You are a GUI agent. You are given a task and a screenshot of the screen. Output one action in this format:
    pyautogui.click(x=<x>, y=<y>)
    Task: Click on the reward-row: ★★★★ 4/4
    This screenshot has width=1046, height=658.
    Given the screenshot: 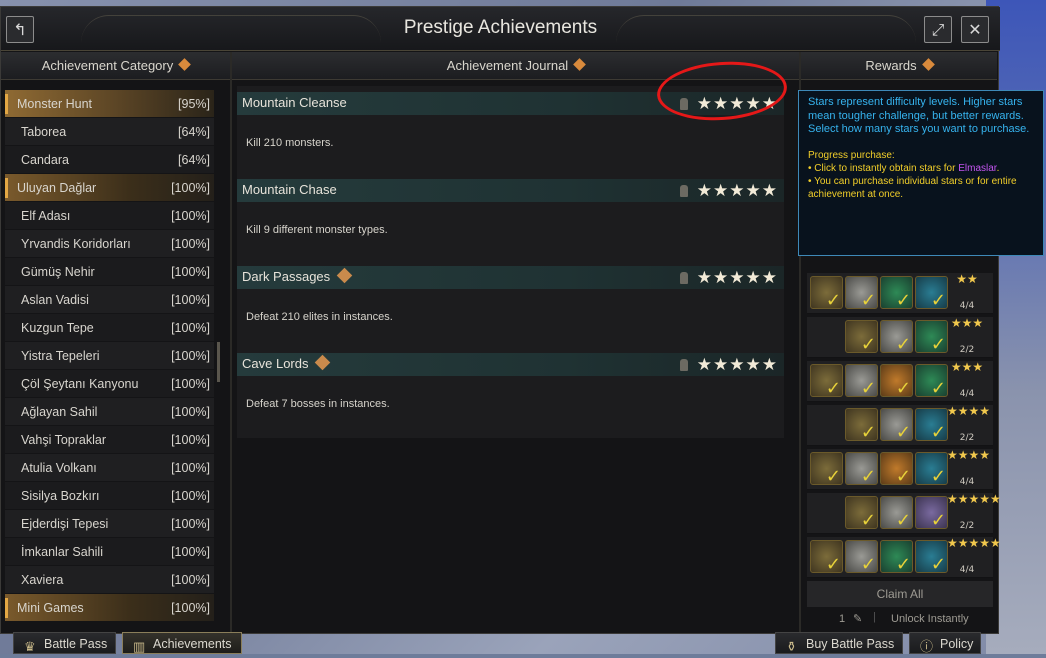 What is the action you would take?
    pyautogui.click(x=900, y=469)
    